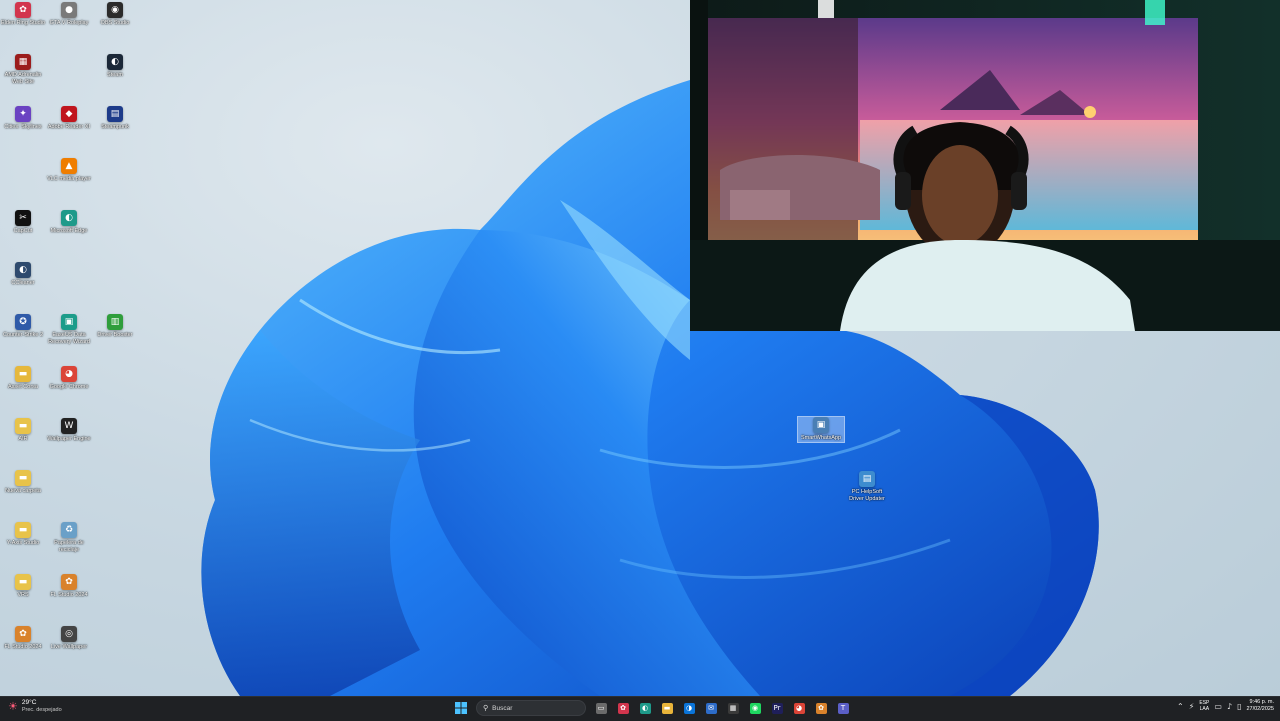 This screenshot has width=1280, height=721. I want to click on battery-saver-icon: ⚡, so click(1192, 706).